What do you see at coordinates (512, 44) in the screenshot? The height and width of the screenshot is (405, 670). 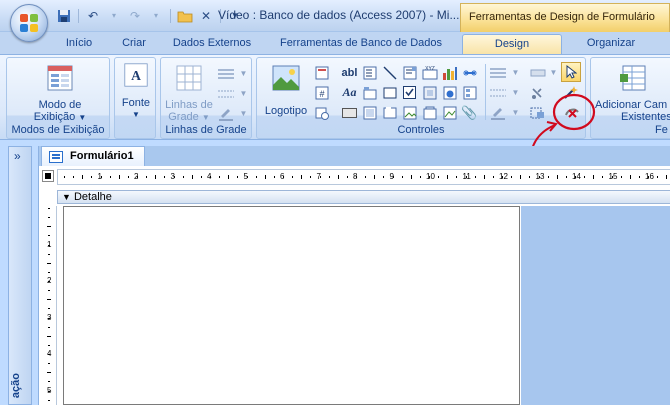 I see `tab-design: Design` at bounding box center [512, 44].